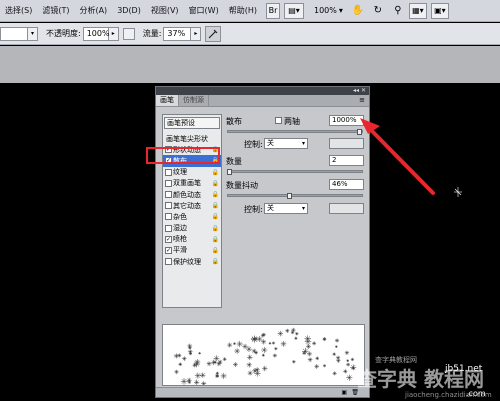 The height and width of the screenshot is (401, 500). I want to click on menu-filter: 滤镜(T), so click(55, 11).